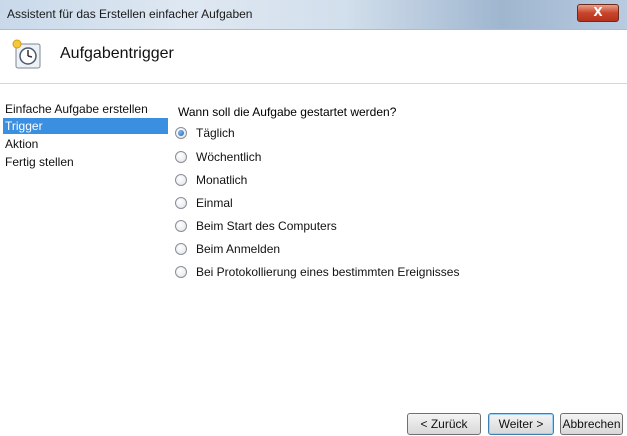 The height and width of the screenshot is (436, 627). What do you see at coordinates (238, 249) in the screenshot?
I see `option-label: Beim Anmelden` at bounding box center [238, 249].